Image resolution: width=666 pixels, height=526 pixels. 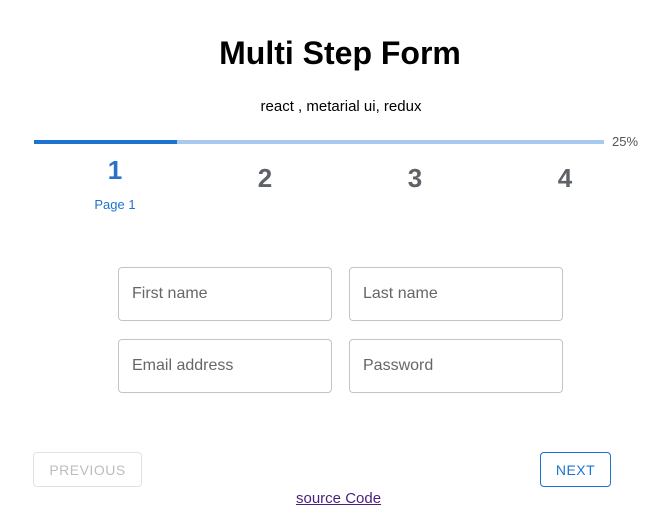 I want to click on first-name-input, so click(x=225, y=294).